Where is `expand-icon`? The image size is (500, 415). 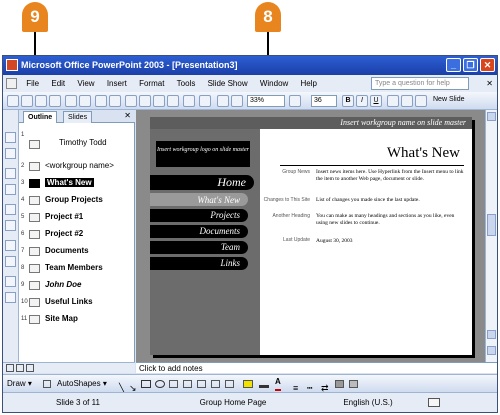 expand-icon is located at coordinates (10, 225).